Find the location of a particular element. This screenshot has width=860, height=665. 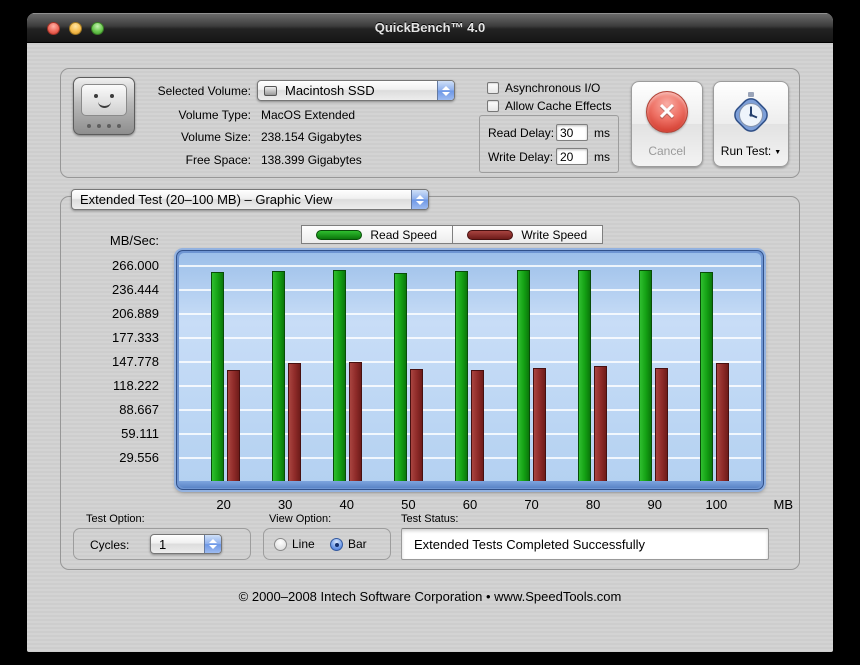

legend-write-speed: Write Speed is located at coordinates (527, 234).